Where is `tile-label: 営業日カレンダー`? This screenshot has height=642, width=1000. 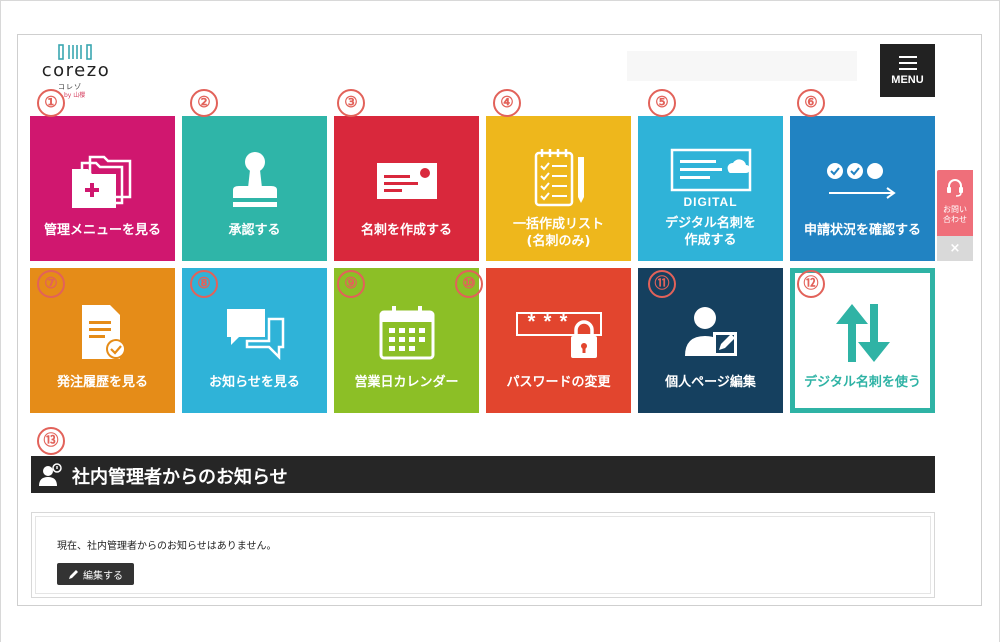
tile-label: 営業日カレンダー is located at coordinates (406, 382).